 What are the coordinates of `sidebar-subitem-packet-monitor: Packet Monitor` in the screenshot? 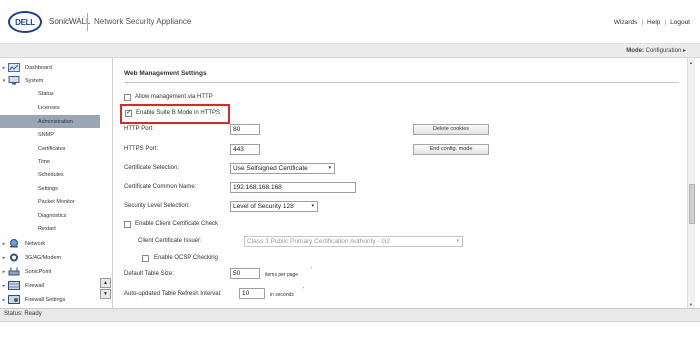 It's located at (56, 201).